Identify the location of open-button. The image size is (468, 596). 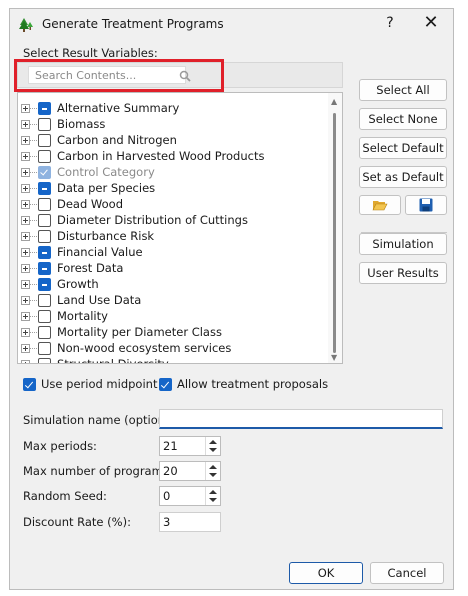
(380, 205).